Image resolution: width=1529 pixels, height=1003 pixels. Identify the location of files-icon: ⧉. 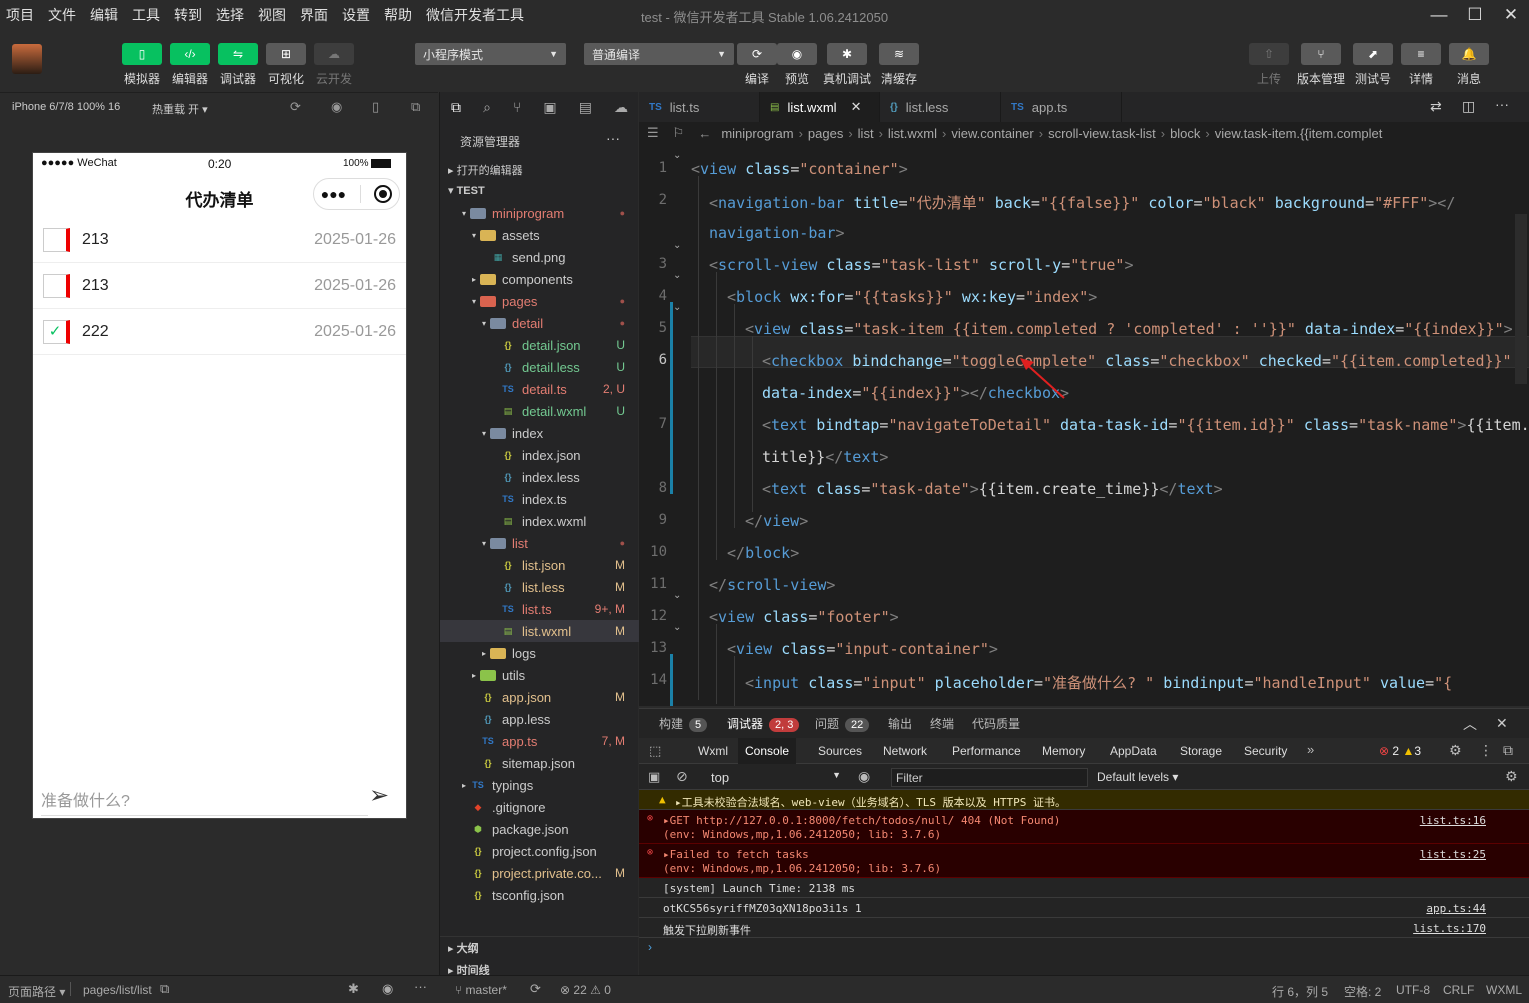
(456, 107).